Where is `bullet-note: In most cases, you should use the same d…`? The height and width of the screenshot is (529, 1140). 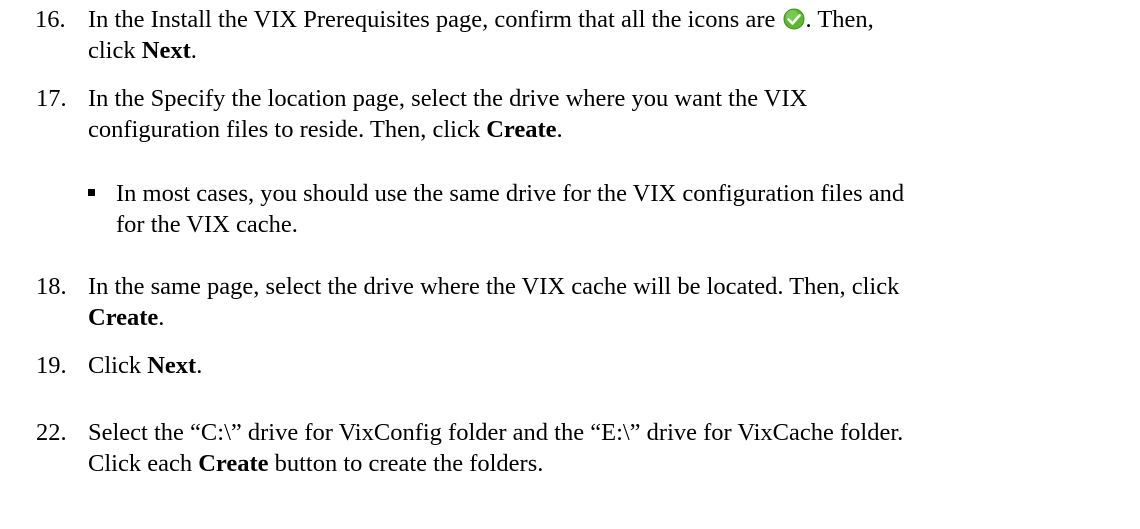 bullet-note: In most cases, you should use the same d… is located at coordinates (608, 209).